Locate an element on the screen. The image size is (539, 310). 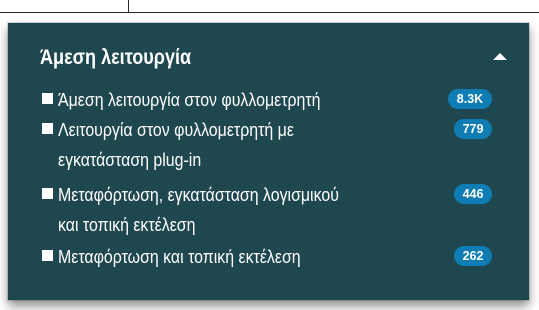
panel-header: Άμεση λειτουργία is located at coordinates (270, 56).